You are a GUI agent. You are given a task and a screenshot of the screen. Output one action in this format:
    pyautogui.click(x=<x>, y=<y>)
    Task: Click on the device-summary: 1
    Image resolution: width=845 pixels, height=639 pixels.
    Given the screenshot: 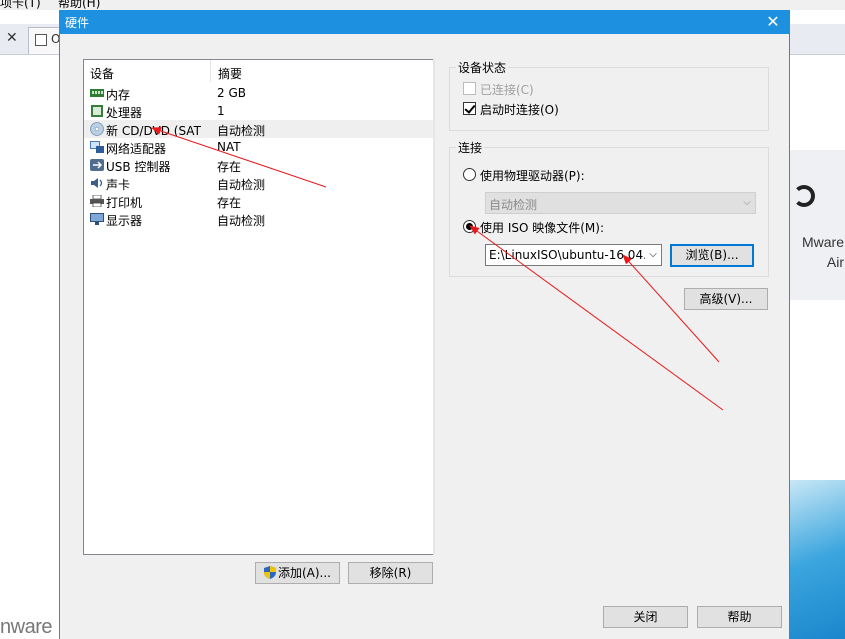 What is the action you would take?
    pyautogui.click(x=221, y=111)
    